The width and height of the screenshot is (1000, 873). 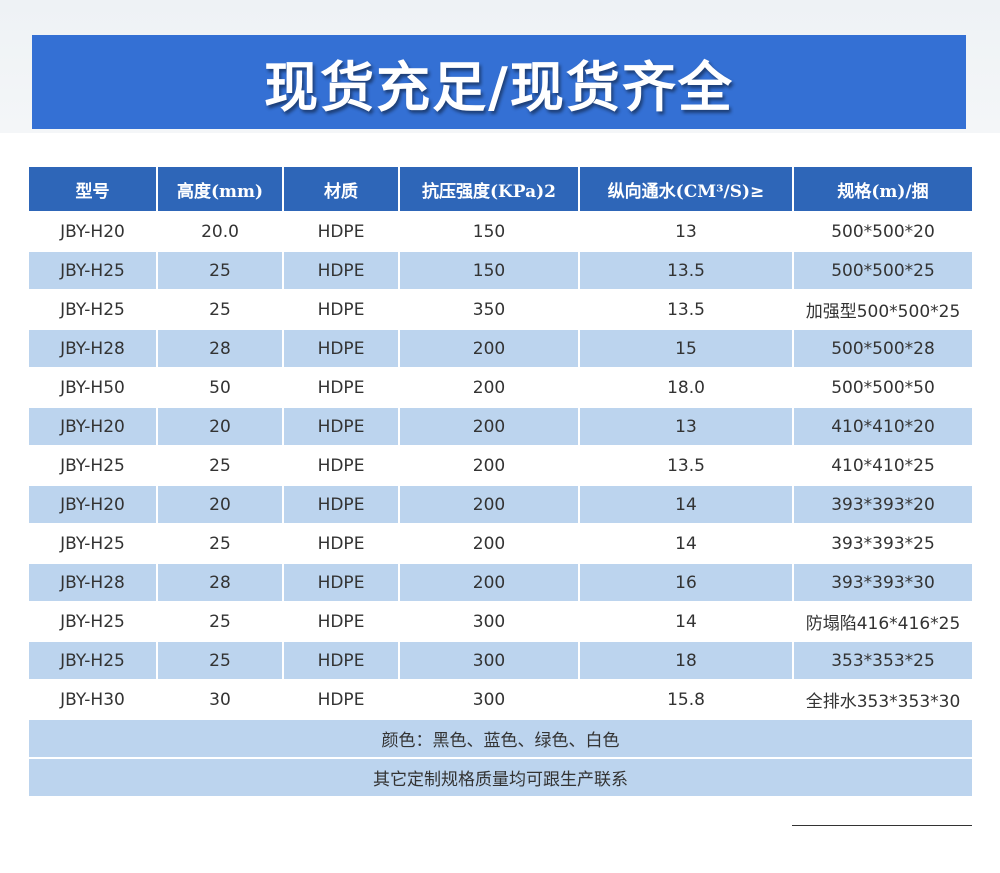 What do you see at coordinates (883, 189) in the screenshot?
I see `header-spec: 规格(m)/捆` at bounding box center [883, 189].